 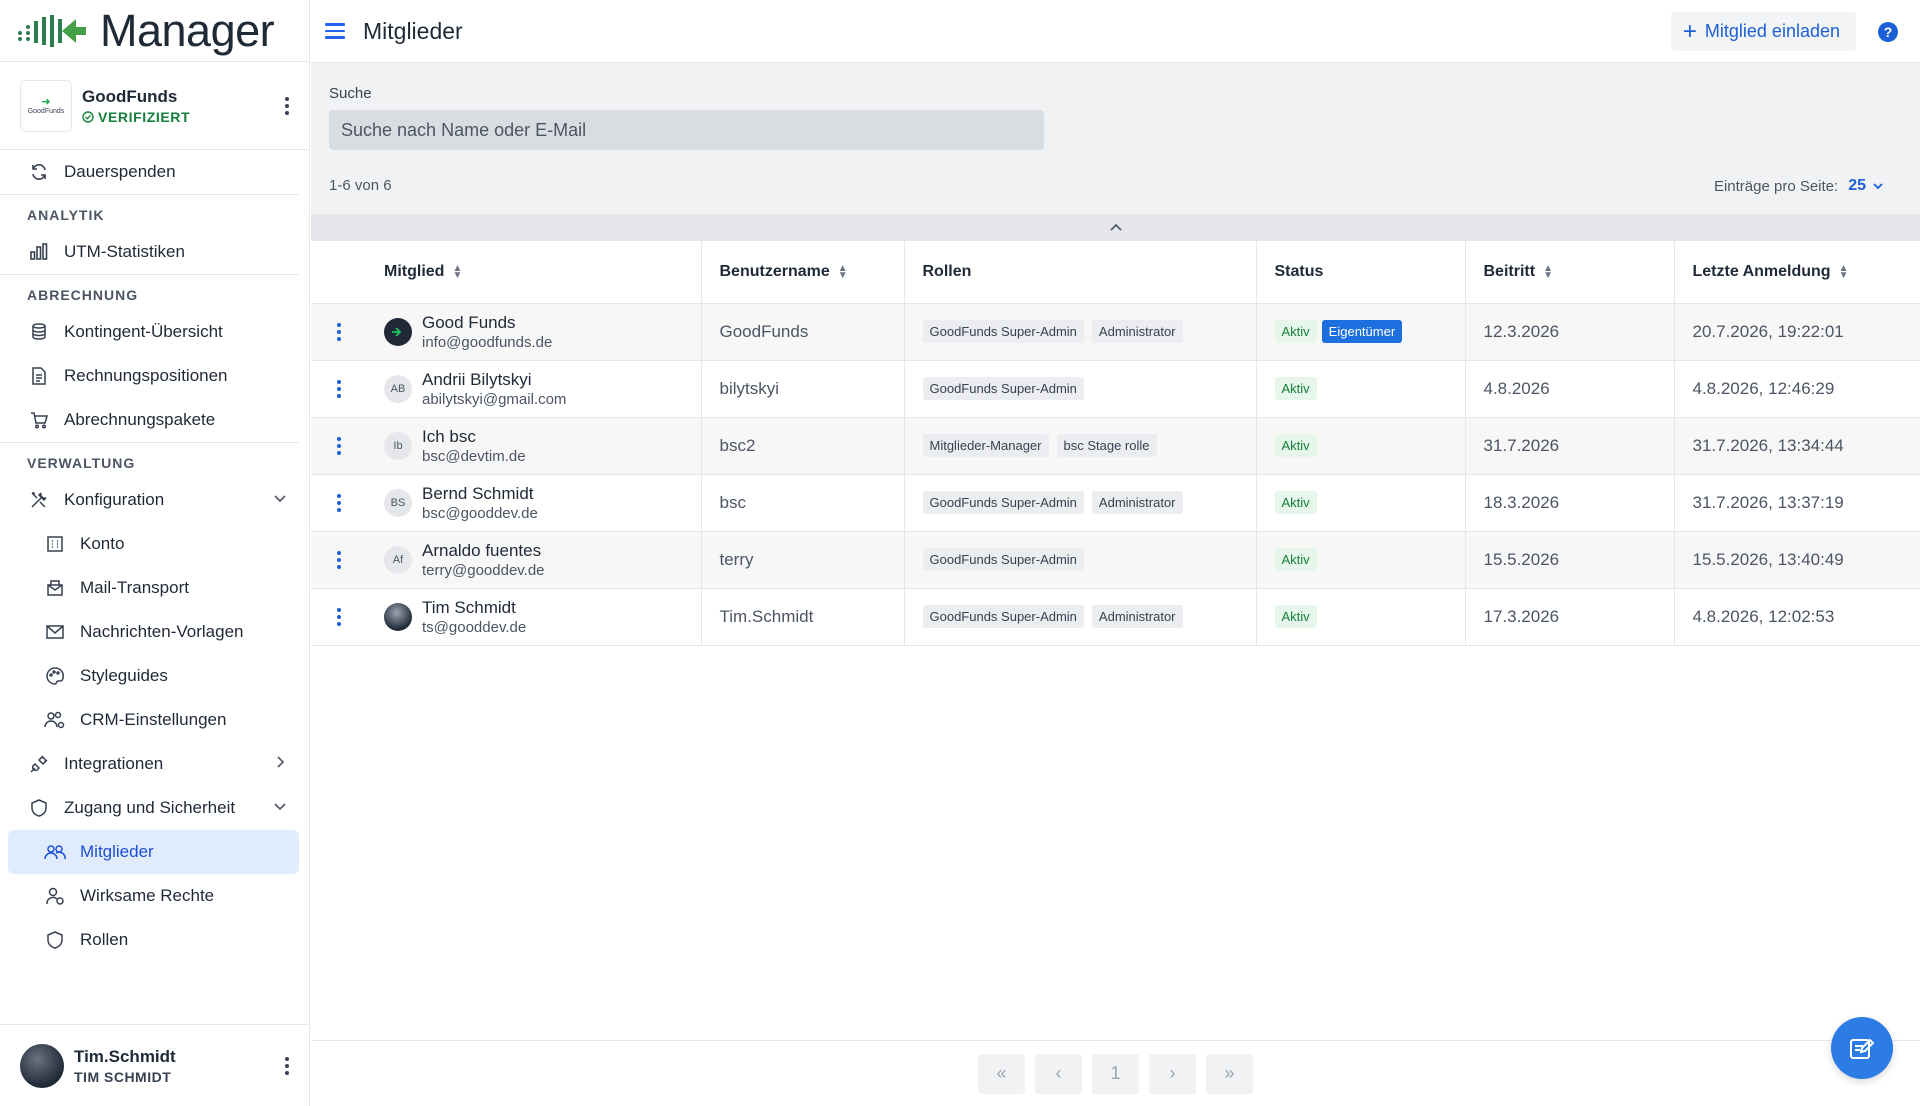 I want to click on role-tag: bsc Stage rolle, so click(x=1106, y=445).